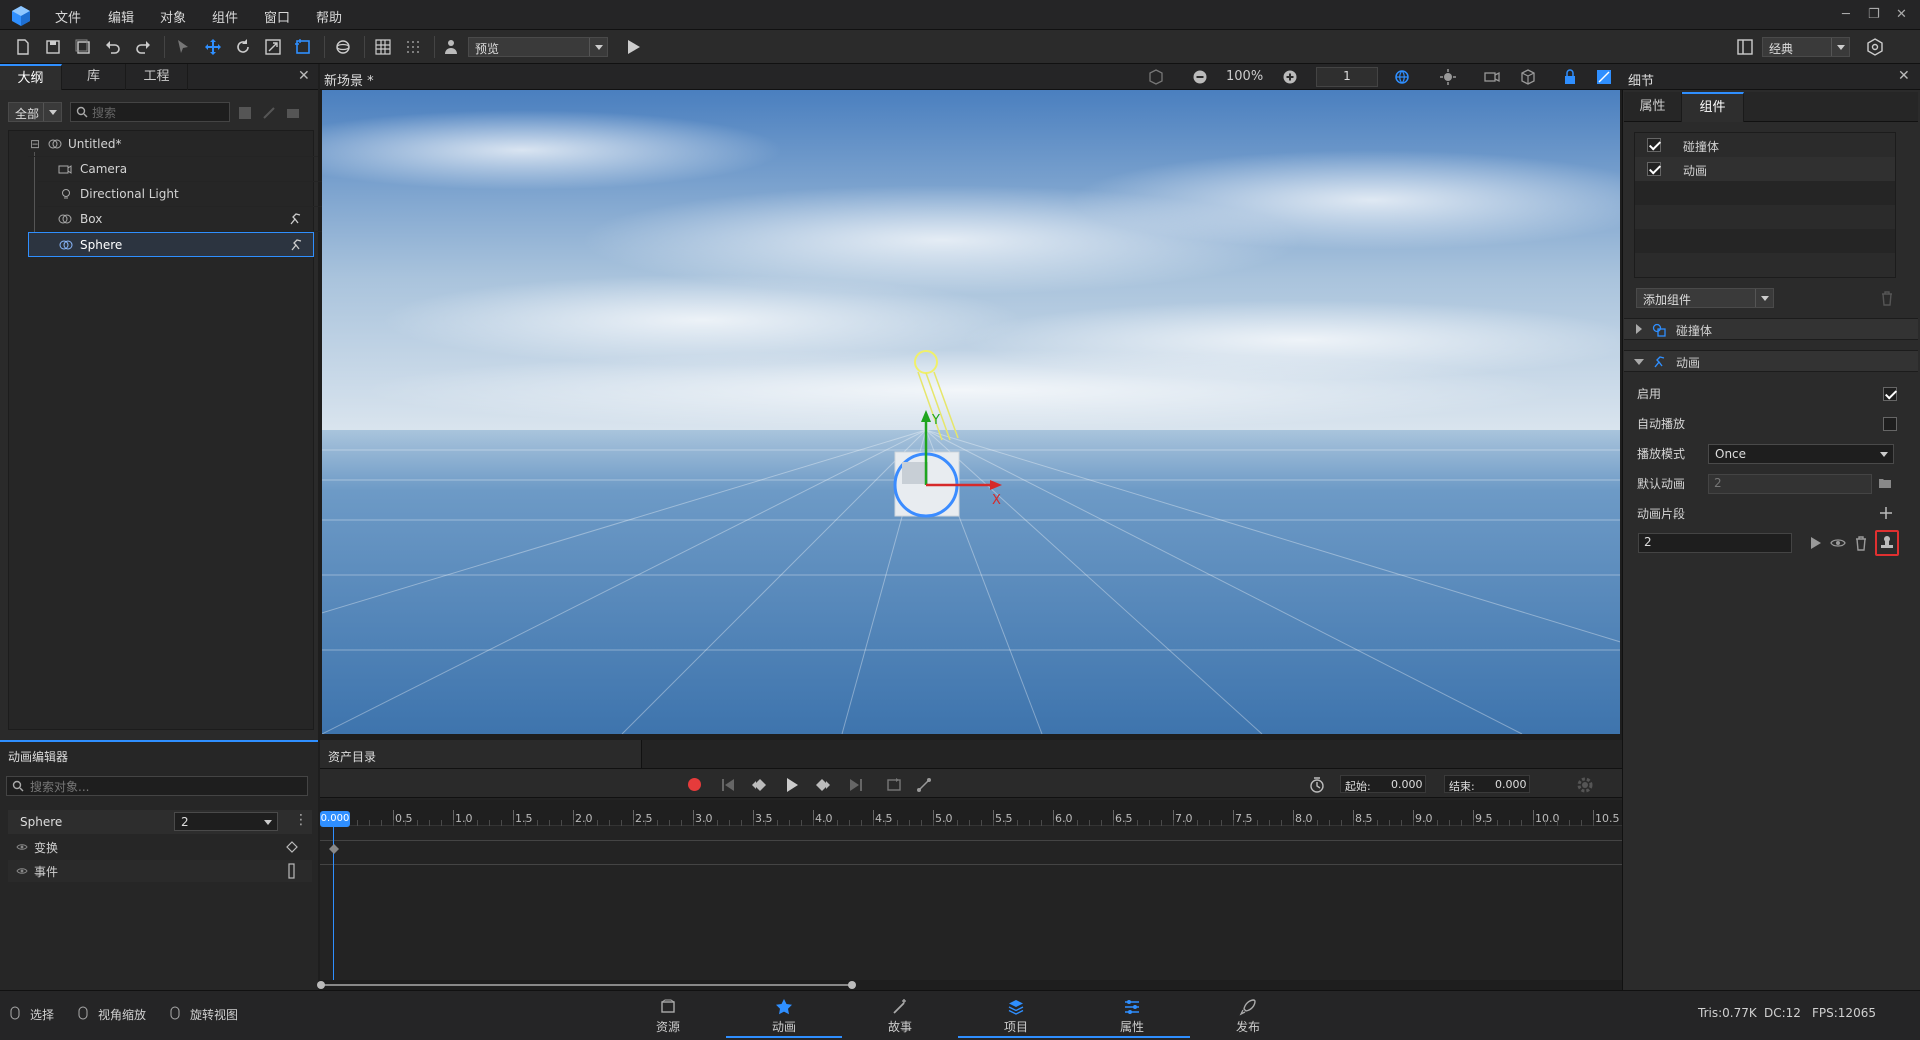 The height and width of the screenshot is (1040, 1920). I want to click on component-row: 碰撞体, so click(1765, 145).